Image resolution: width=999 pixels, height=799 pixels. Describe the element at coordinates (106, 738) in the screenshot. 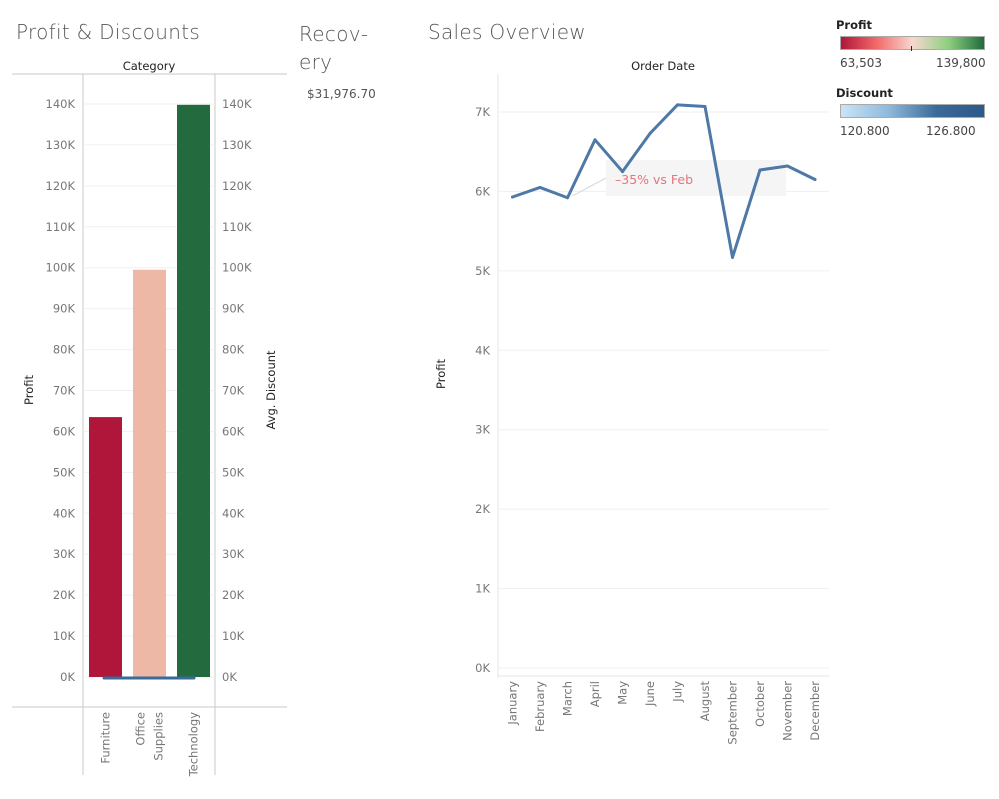

I see `bar-category-label: Furniture` at that location.